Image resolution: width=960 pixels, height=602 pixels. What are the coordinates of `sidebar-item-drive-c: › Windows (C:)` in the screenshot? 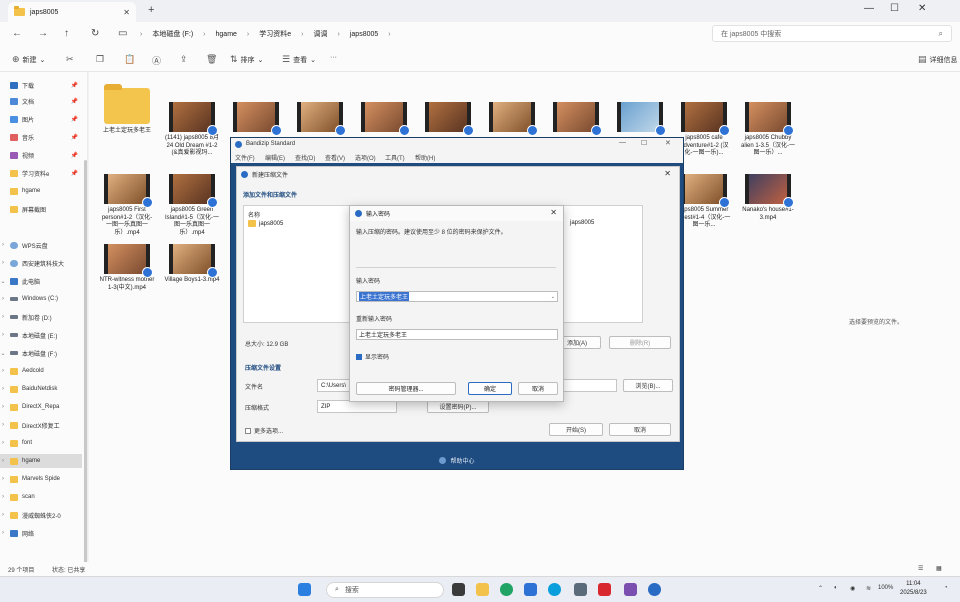 It's located at (41, 299).